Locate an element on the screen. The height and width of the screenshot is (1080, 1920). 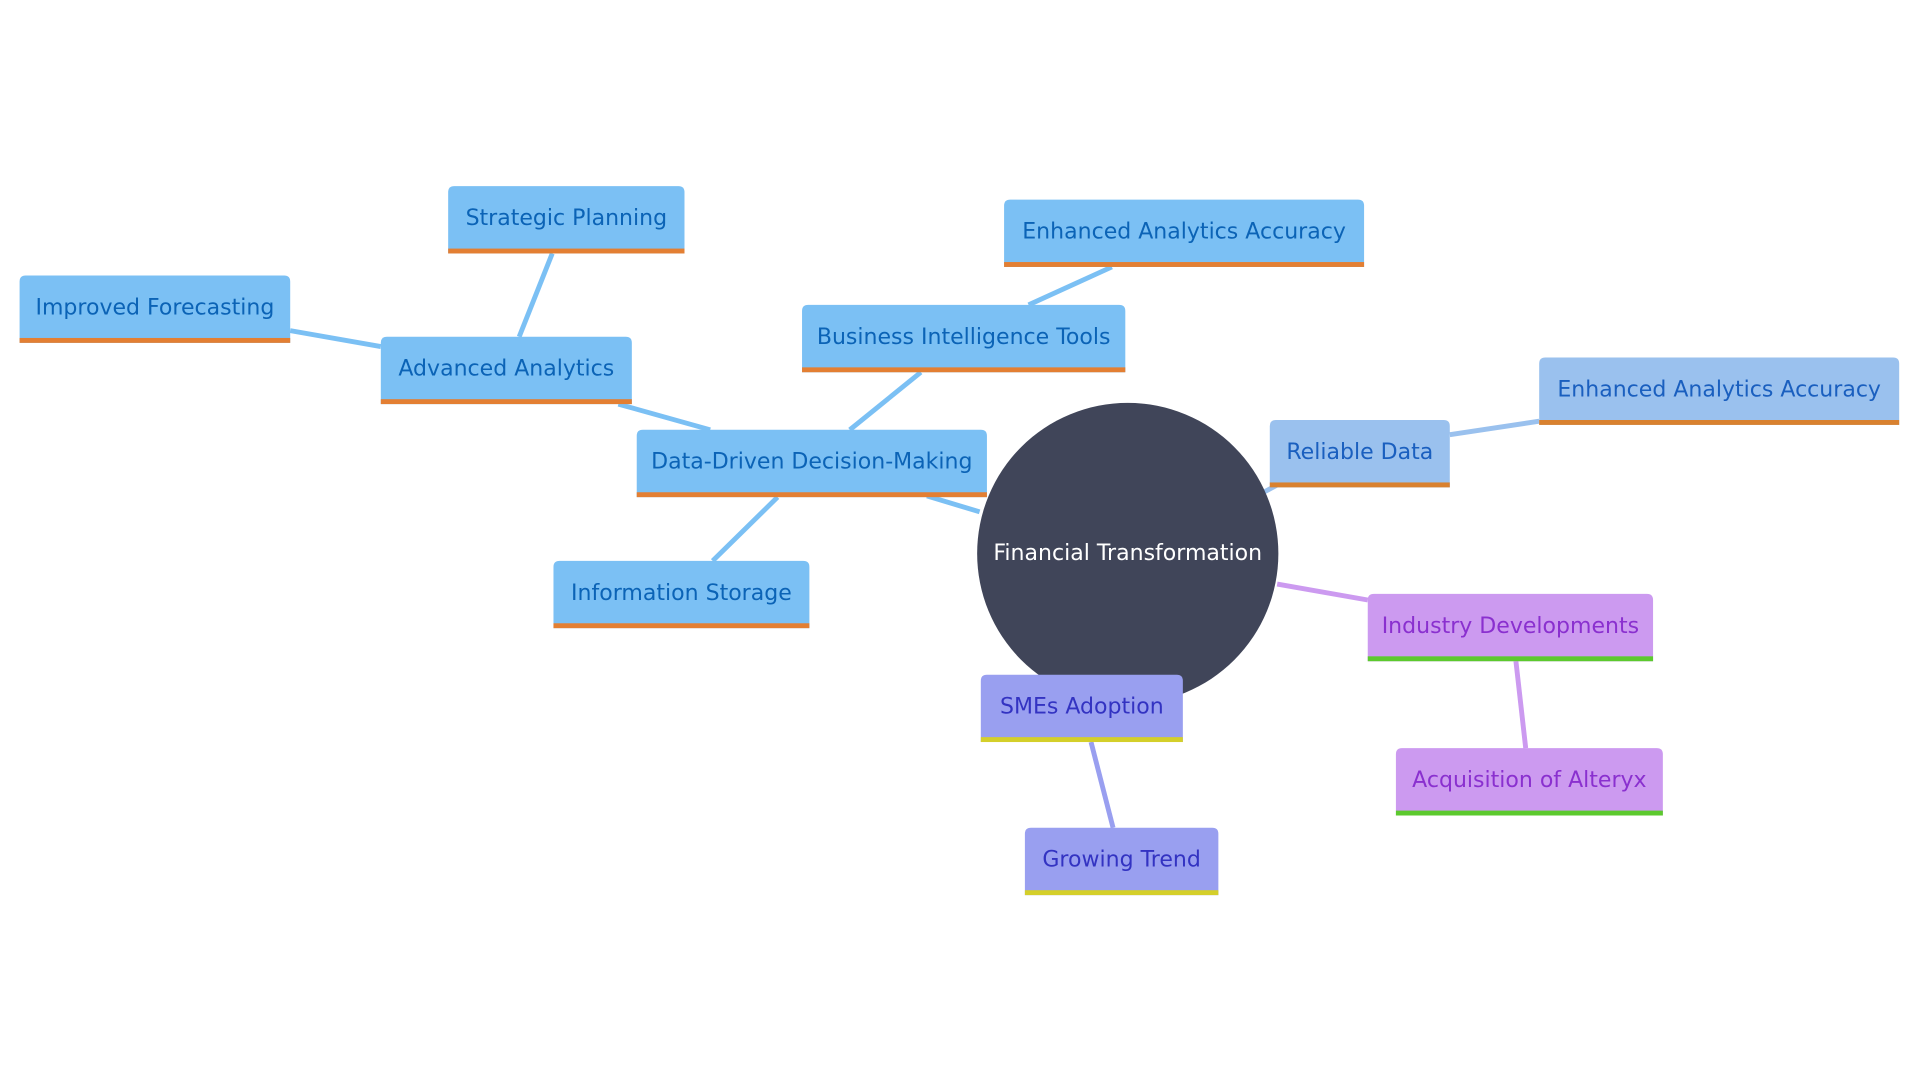
node-label: Strategic Planning is located at coordinates (567, 218).